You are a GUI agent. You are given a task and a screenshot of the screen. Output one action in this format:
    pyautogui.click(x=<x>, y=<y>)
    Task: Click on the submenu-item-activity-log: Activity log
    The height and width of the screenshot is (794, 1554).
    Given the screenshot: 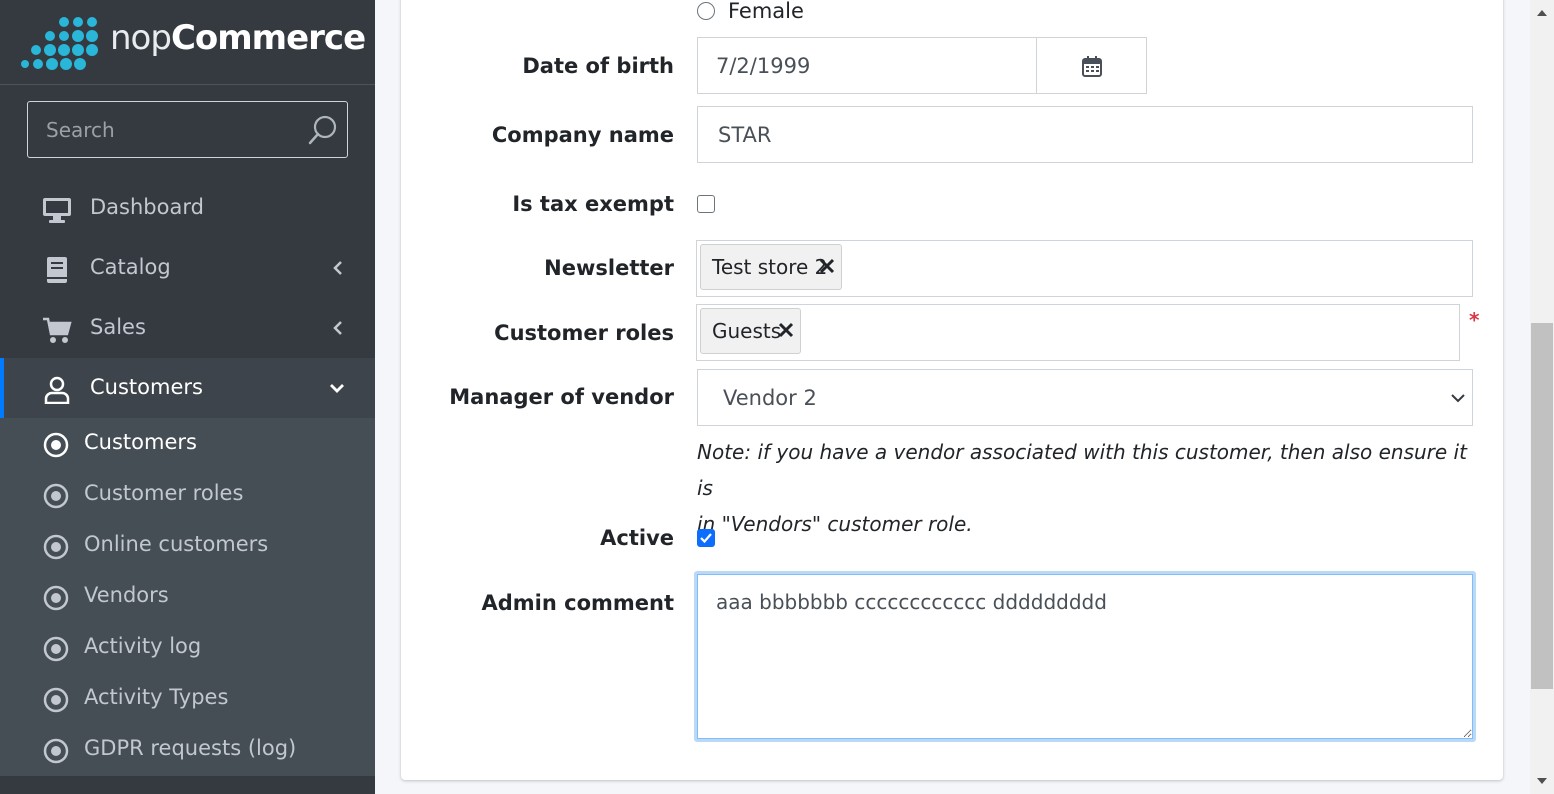 What is the action you would take?
    pyautogui.click(x=187, y=647)
    